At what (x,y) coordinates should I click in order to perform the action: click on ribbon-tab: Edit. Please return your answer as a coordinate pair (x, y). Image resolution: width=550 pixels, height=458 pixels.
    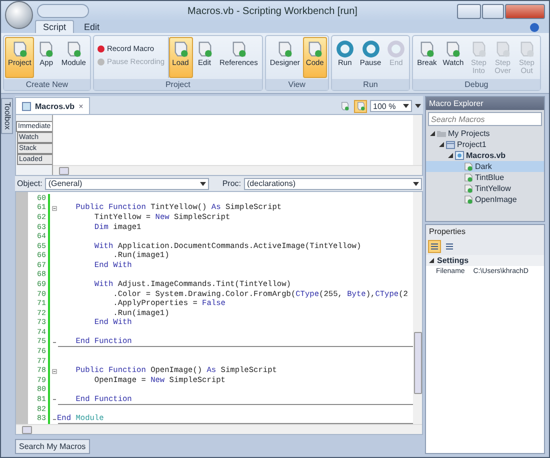
    Looking at the image, I should click on (92, 26).